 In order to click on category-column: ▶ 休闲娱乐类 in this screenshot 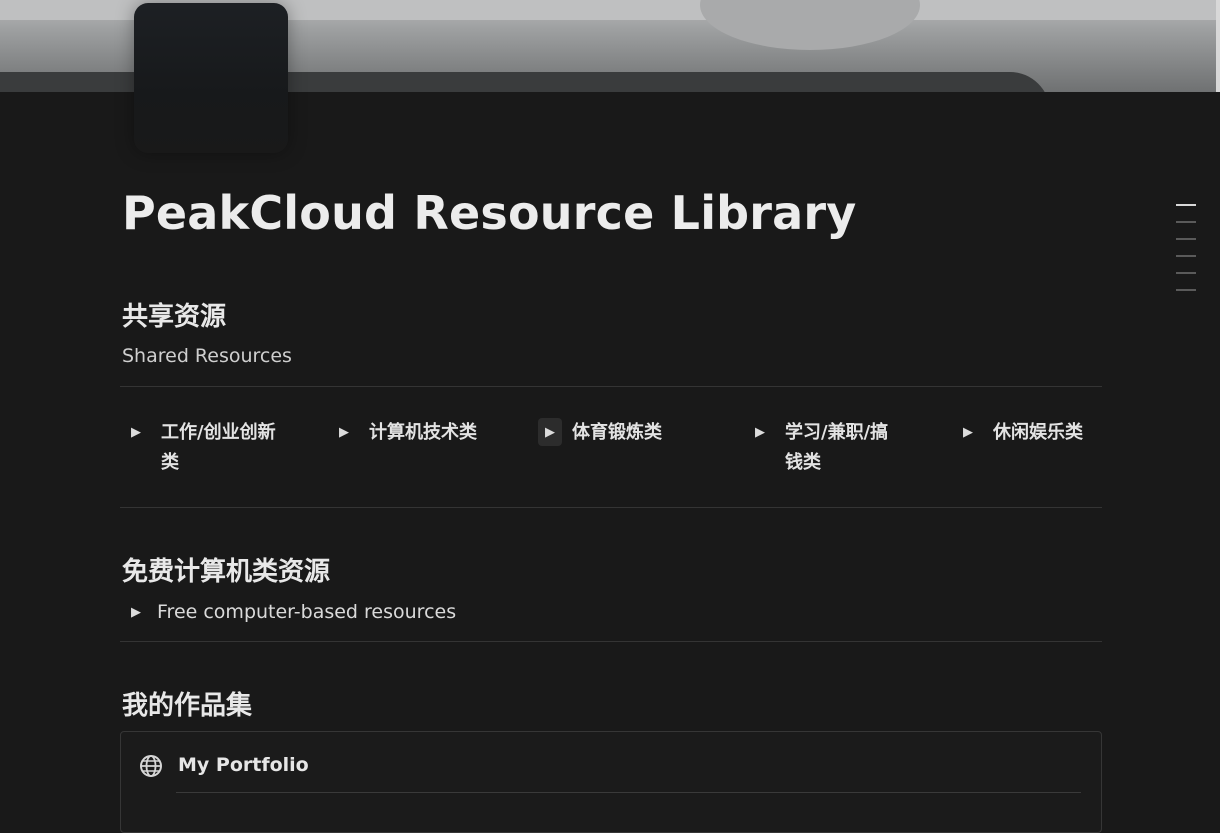, I will do `click(1046, 433)`.